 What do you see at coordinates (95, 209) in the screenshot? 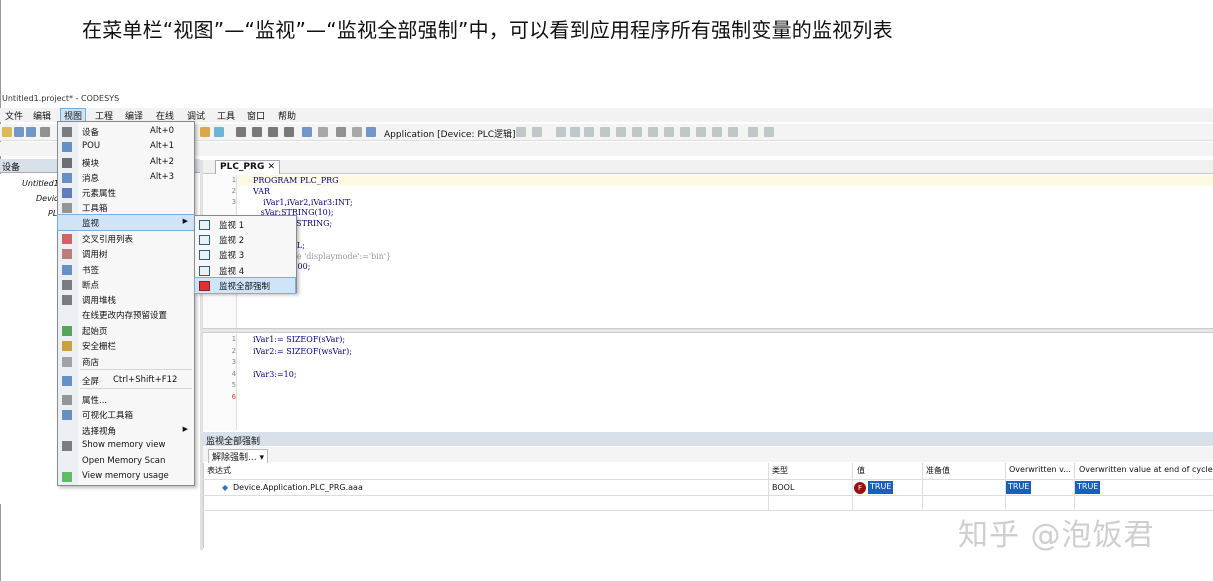
I see `menu-item-label: 工具箱` at bounding box center [95, 209].